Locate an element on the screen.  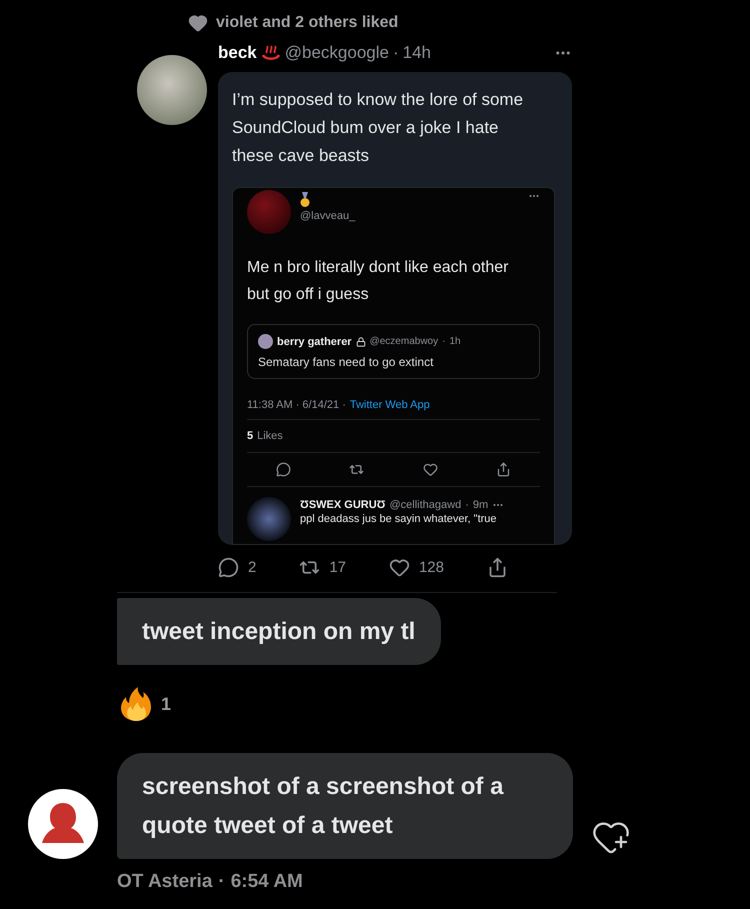
likes-label: Likes is located at coordinates (270, 436).